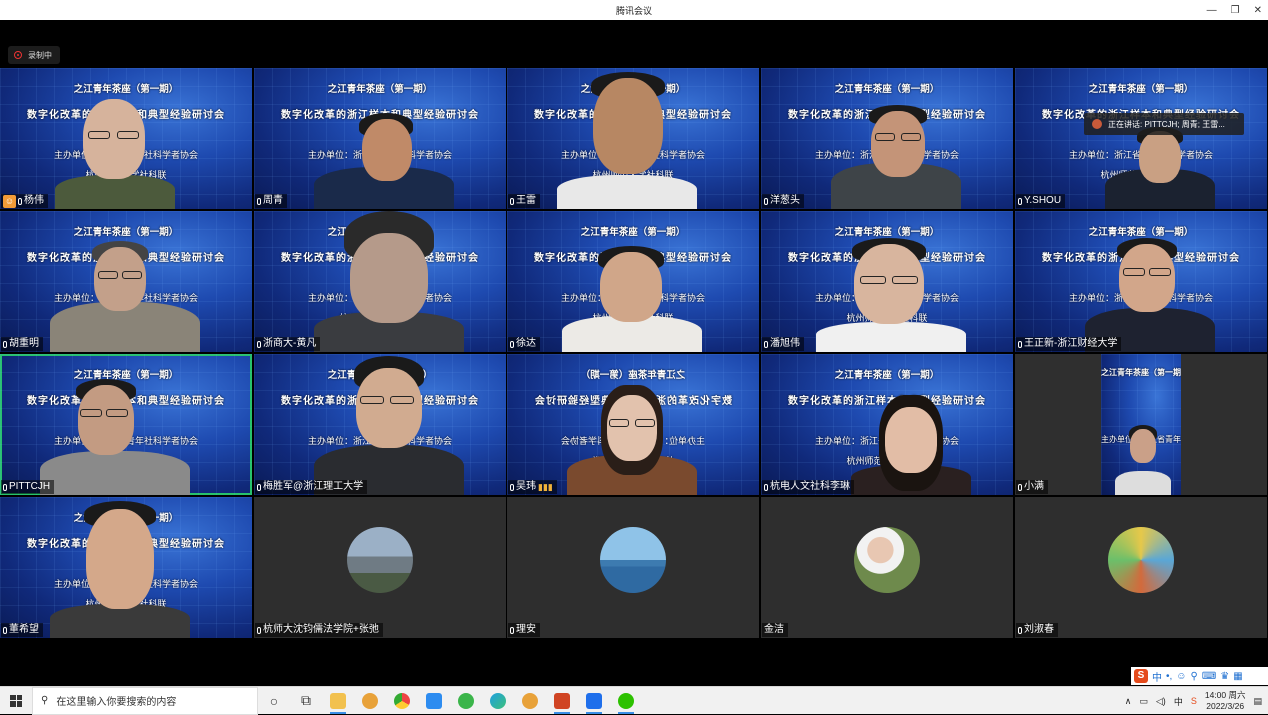 This screenshot has width=1268, height=715. Describe the element at coordinates (562, 701) in the screenshot. I see `powerpoint-icon` at that location.